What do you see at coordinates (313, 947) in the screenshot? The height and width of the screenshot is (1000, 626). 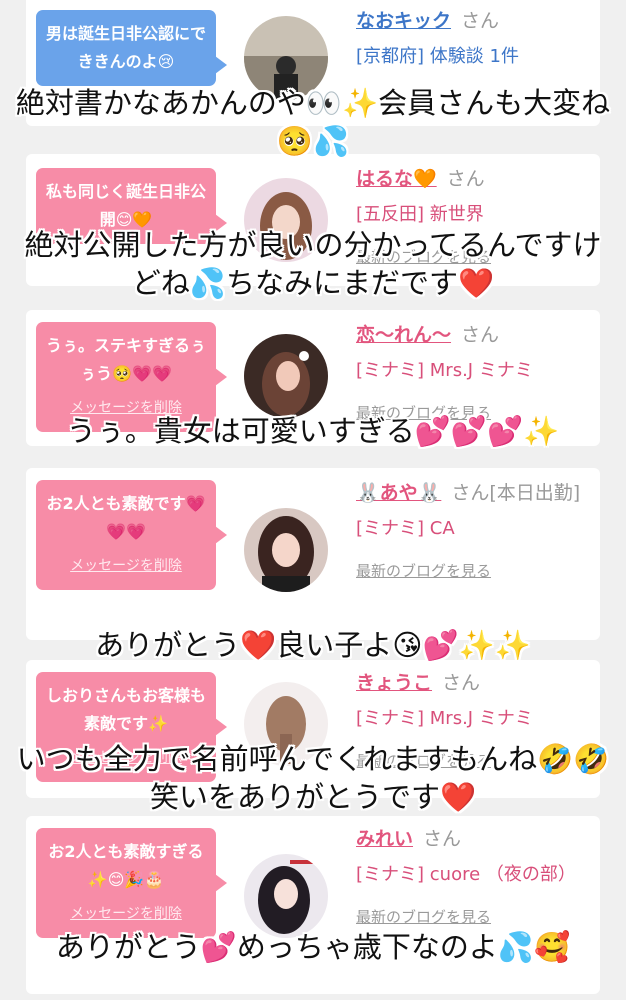 I see `overlay-caption: ありがとう💕めっちゃ歳下なのよ💦🥰` at bounding box center [313, 947].